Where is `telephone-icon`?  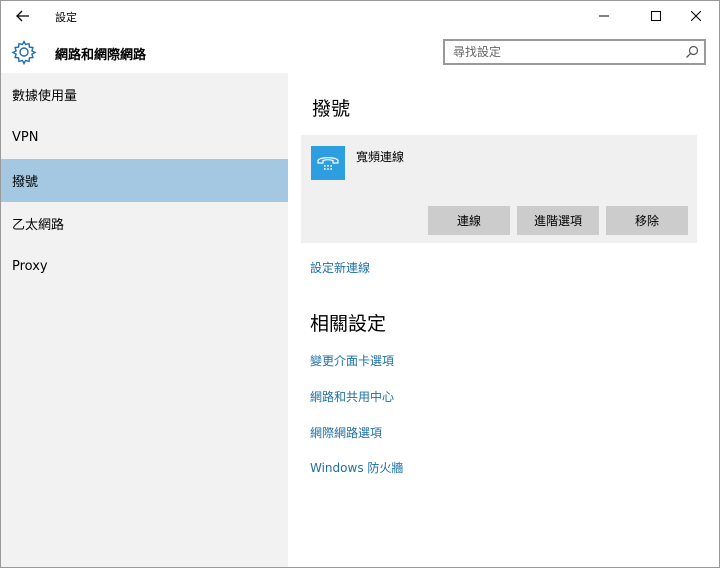
telephone-icon is located at coordinates (328, 163).